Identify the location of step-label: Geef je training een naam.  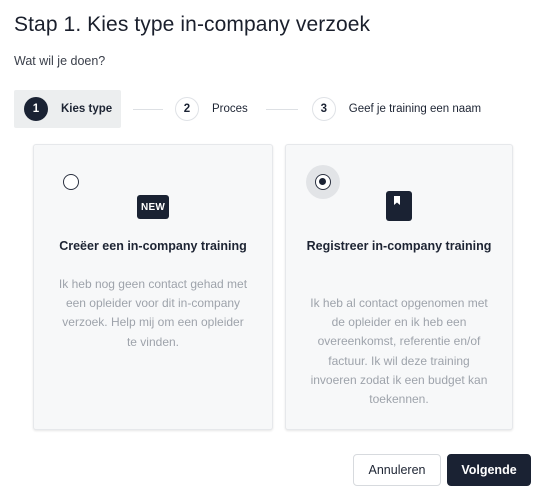
(415, 109).